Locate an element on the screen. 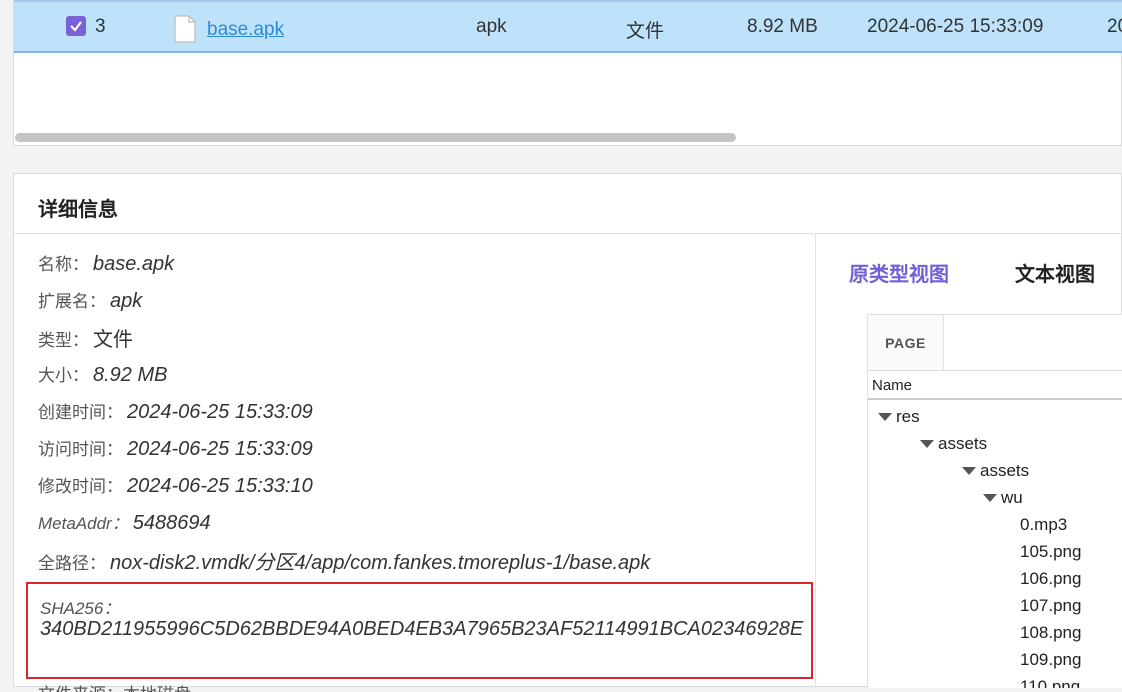  prop-name: 名称： base.apk is located at coordinates (106, 263).